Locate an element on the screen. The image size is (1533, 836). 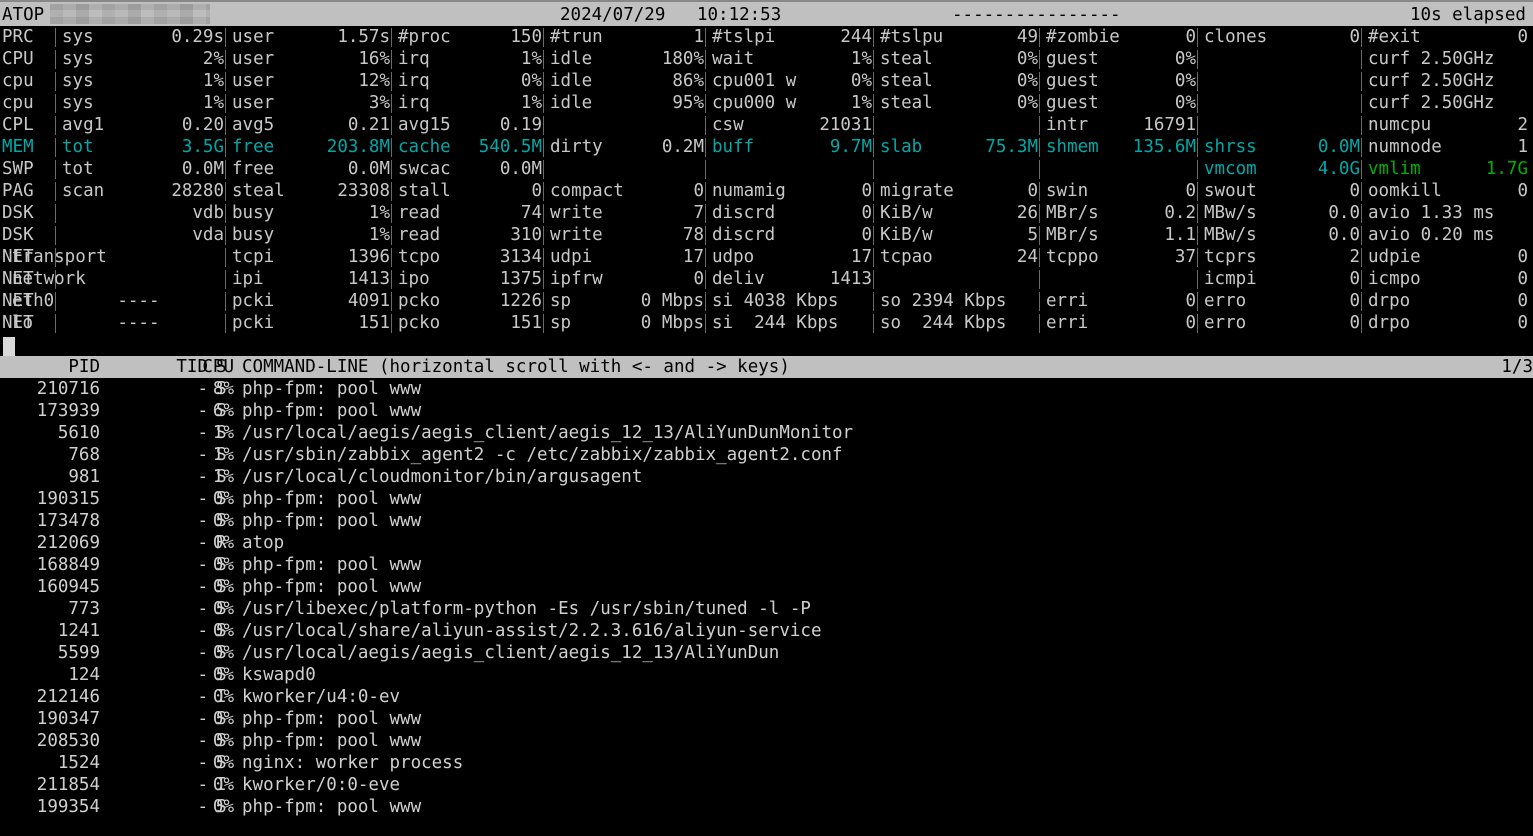
sys-cell: icmpo 0 is located at coordinates (1448, 279).